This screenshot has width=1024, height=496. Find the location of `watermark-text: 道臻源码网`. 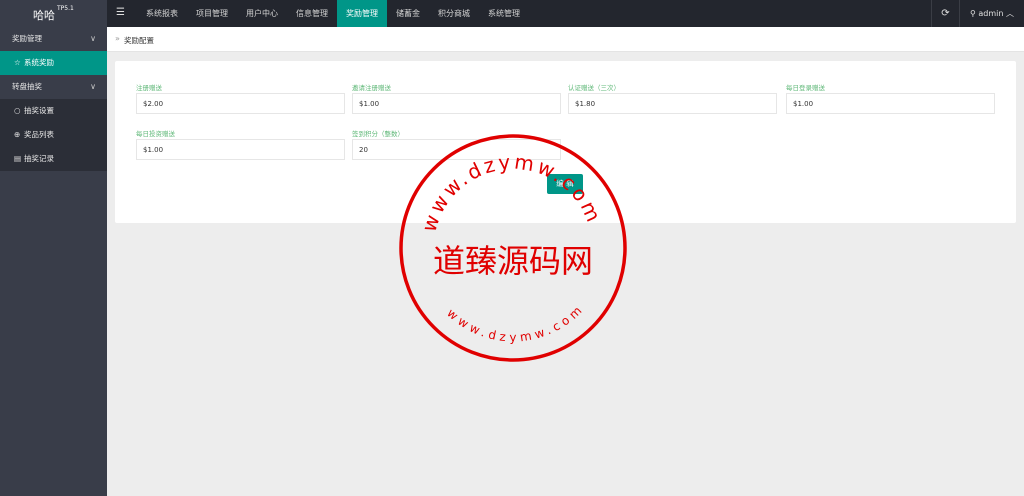

watermark-text: 道臻源码网 is located at coordinates (513, 261).